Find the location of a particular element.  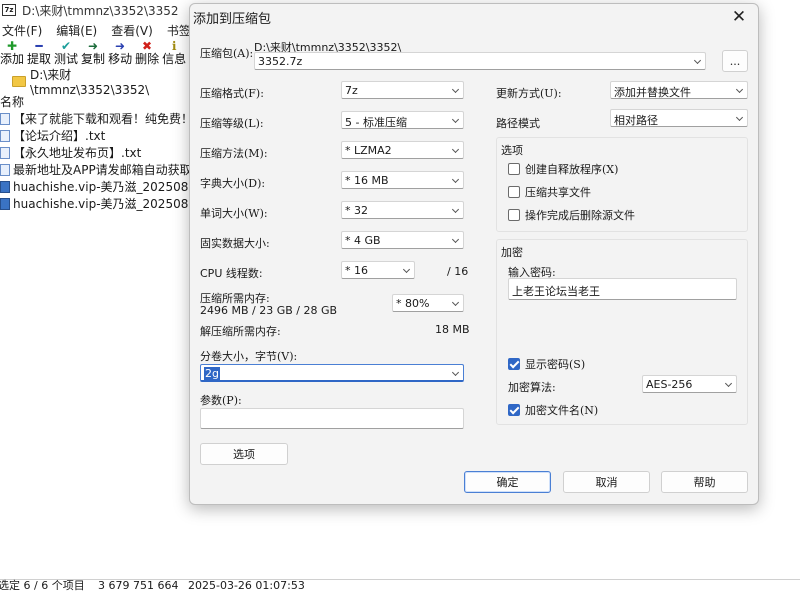

mem-percent-value: * 80% is located at coordinates (413, 303).